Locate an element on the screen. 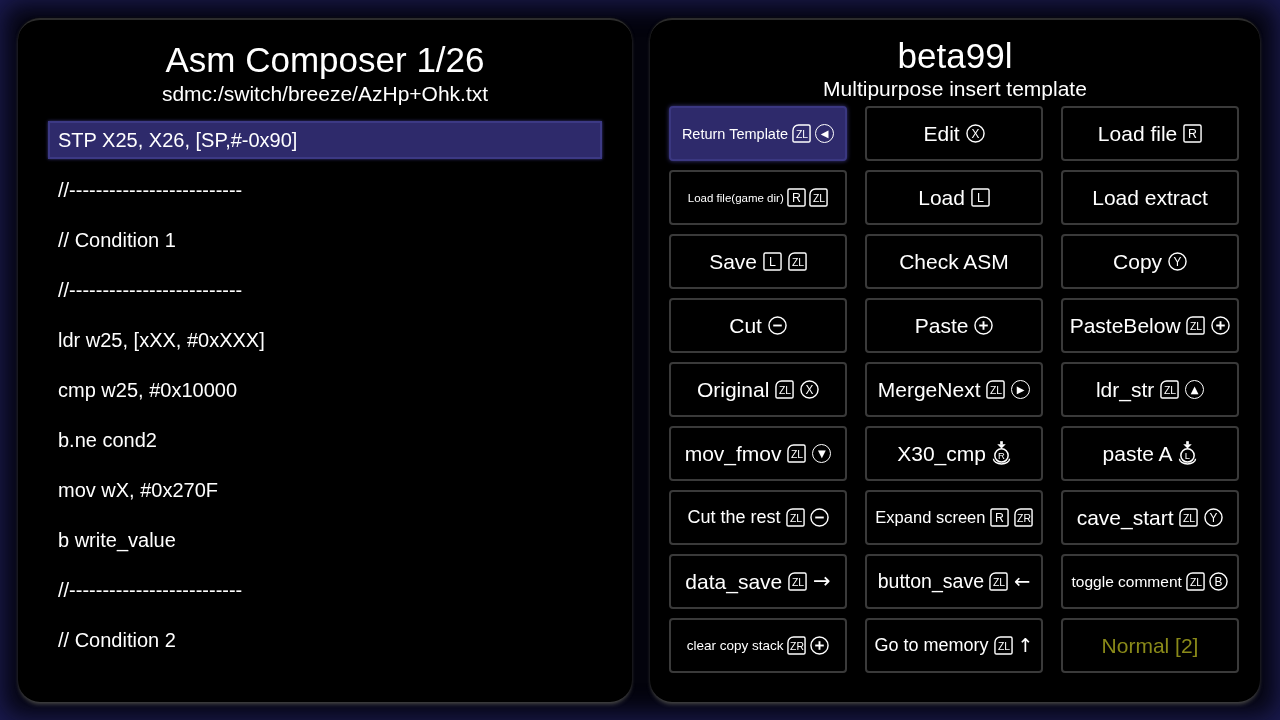 This screenshot has width=1280, height=720. template-button: data_save ZL → is located at coordinates (758, 581).